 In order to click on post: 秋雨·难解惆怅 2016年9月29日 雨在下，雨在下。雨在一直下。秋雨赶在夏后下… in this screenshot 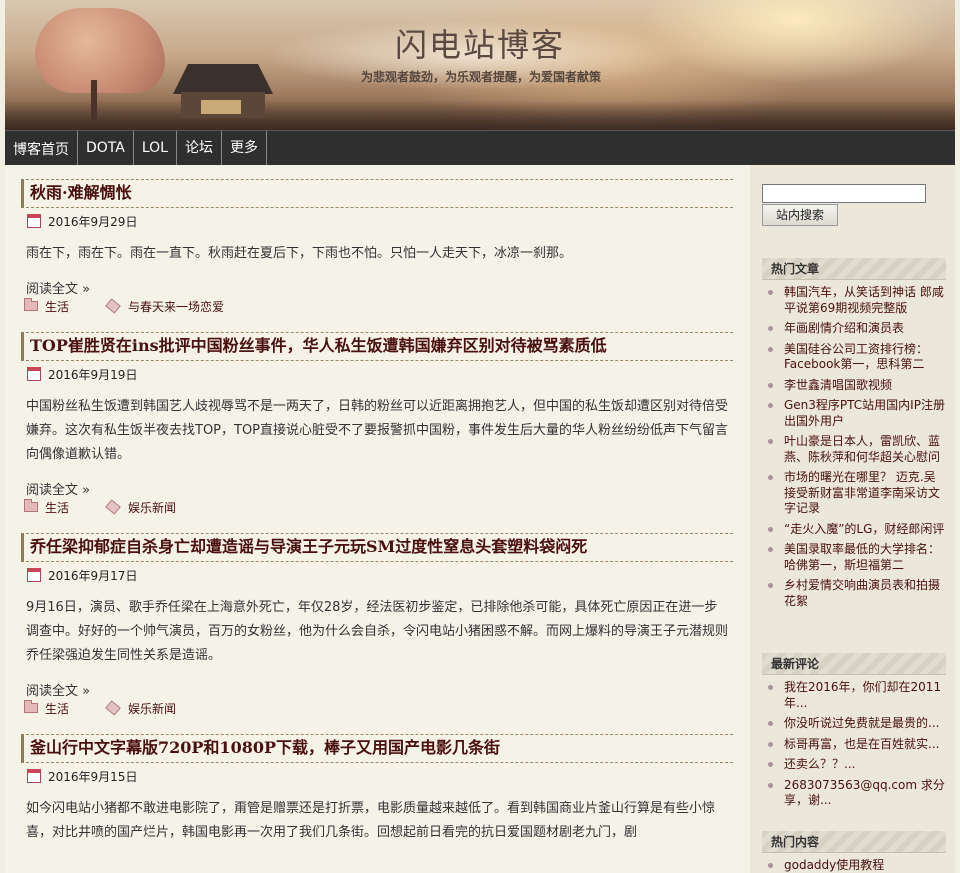, I will do `click(377, 247)`.